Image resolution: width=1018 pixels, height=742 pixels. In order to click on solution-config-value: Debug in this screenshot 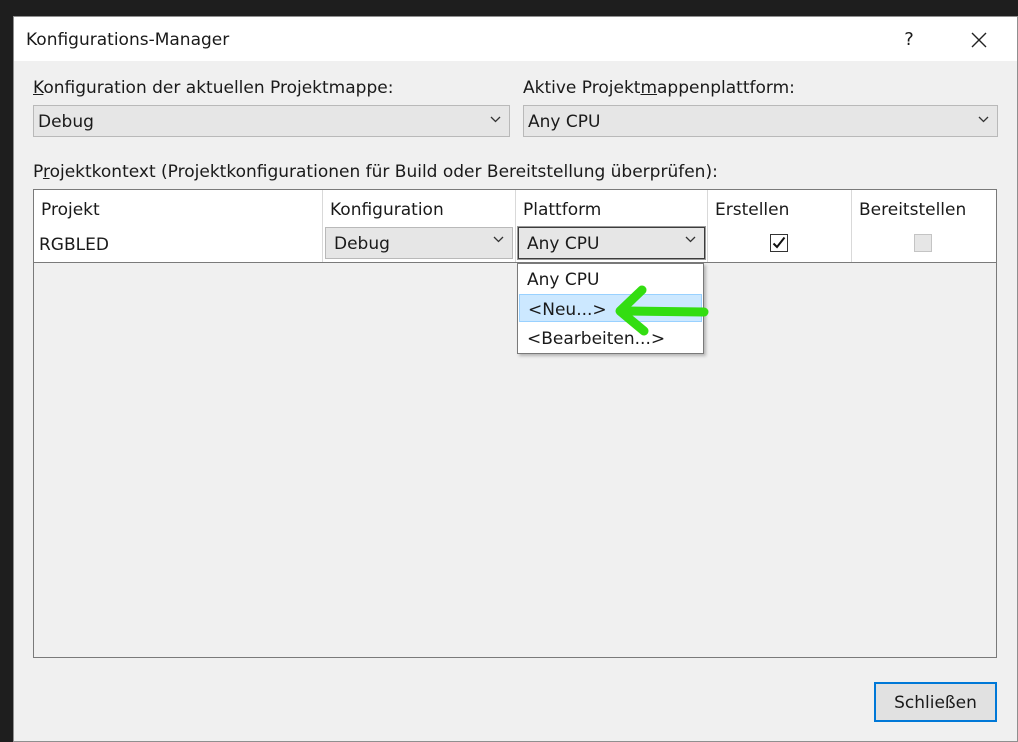, I will do `click(66, 122)`.